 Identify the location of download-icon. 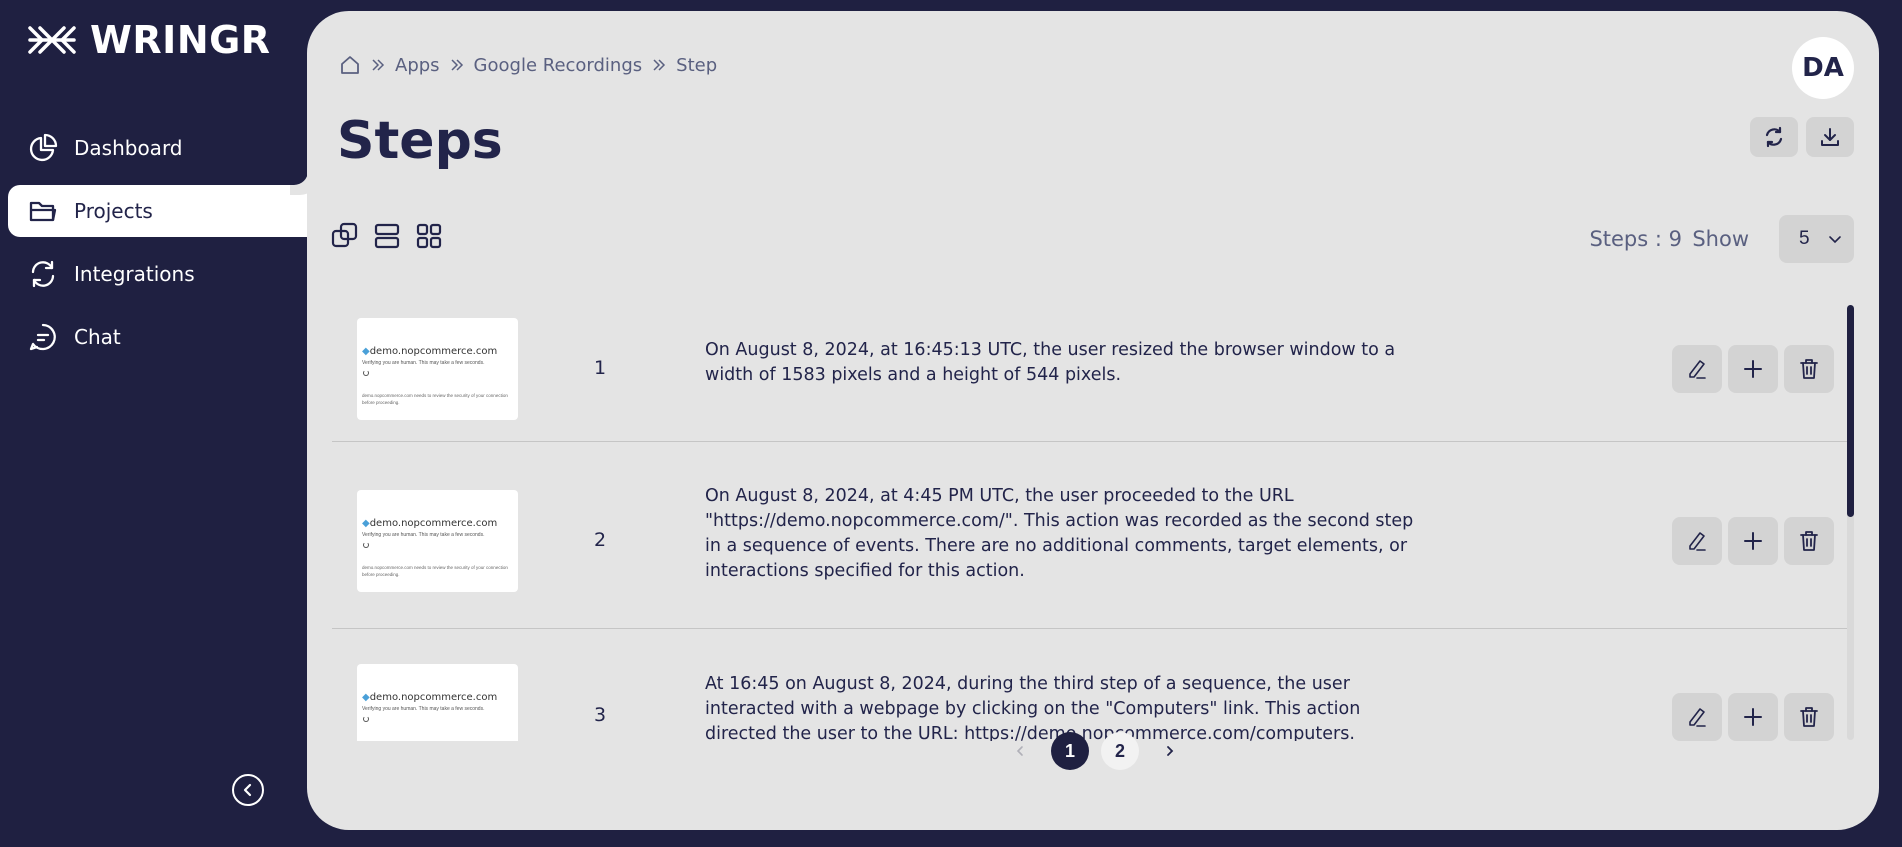
(1830, 137).